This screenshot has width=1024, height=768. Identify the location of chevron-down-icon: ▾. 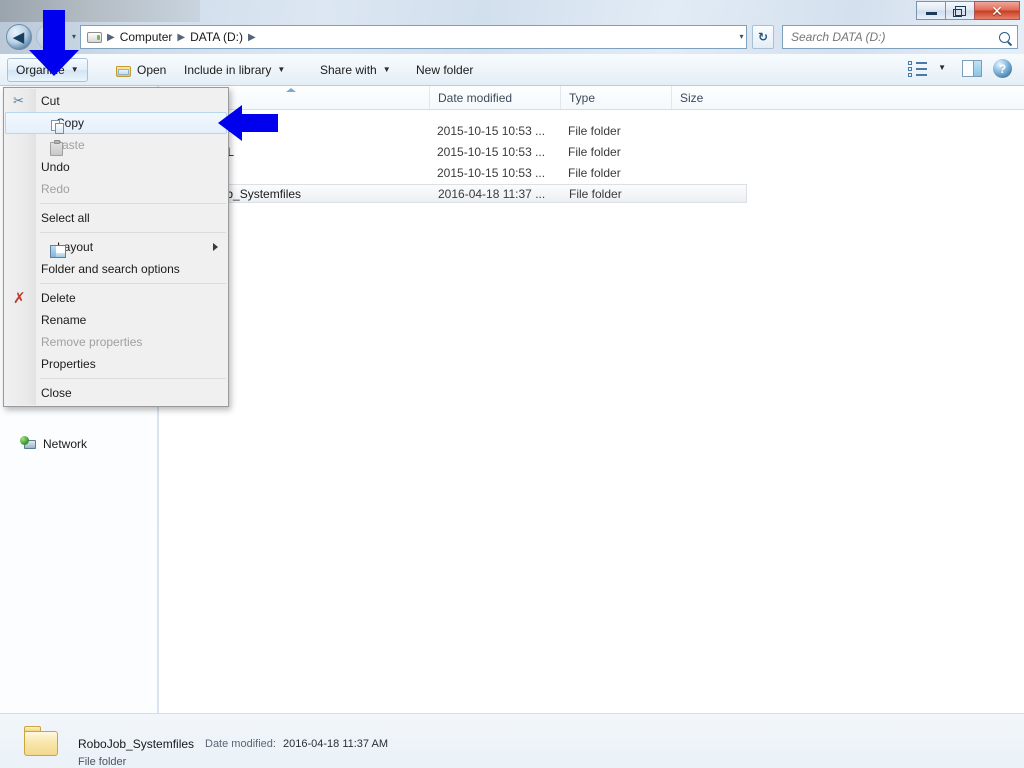
(741, 36).